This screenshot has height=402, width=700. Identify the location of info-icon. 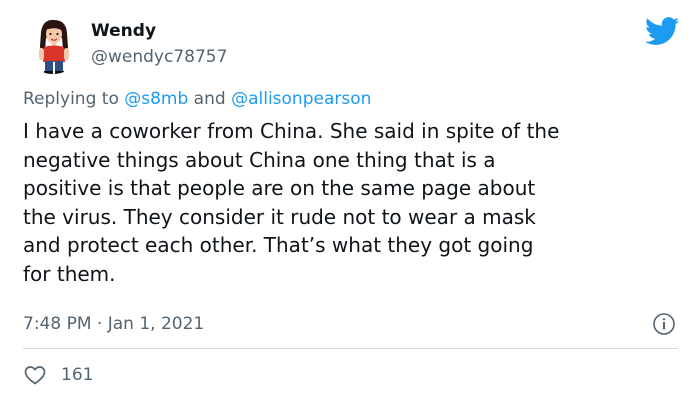
(664, 324).